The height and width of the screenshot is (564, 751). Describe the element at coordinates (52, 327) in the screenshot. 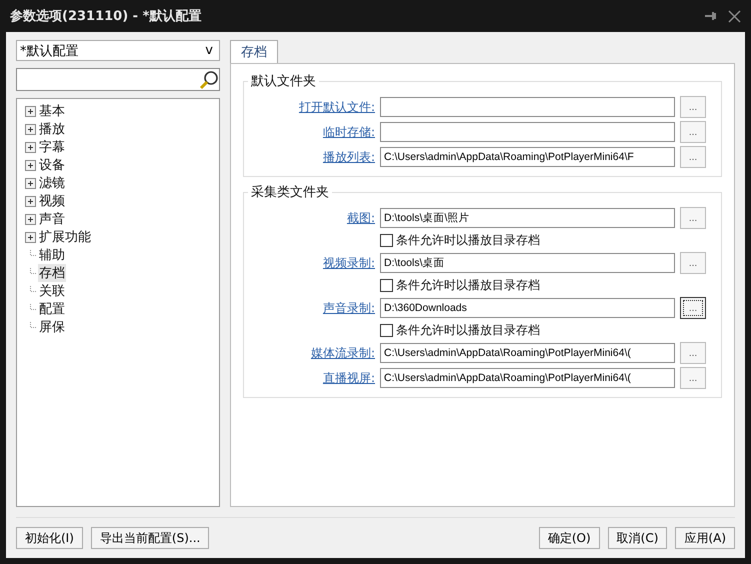

I see `tree-item: 屏保` at that location.